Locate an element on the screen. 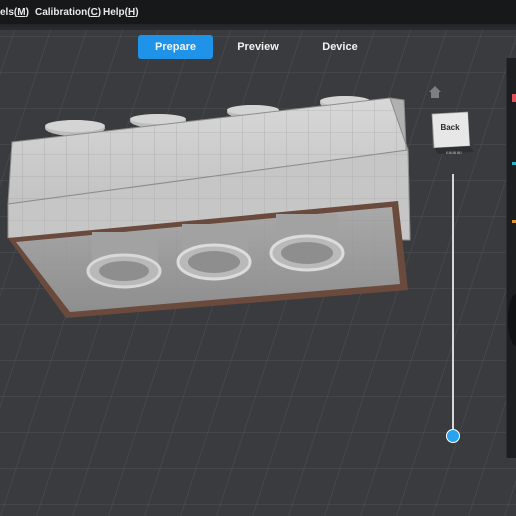  menu-help: Help(H) is located at coordinates (121, 12).